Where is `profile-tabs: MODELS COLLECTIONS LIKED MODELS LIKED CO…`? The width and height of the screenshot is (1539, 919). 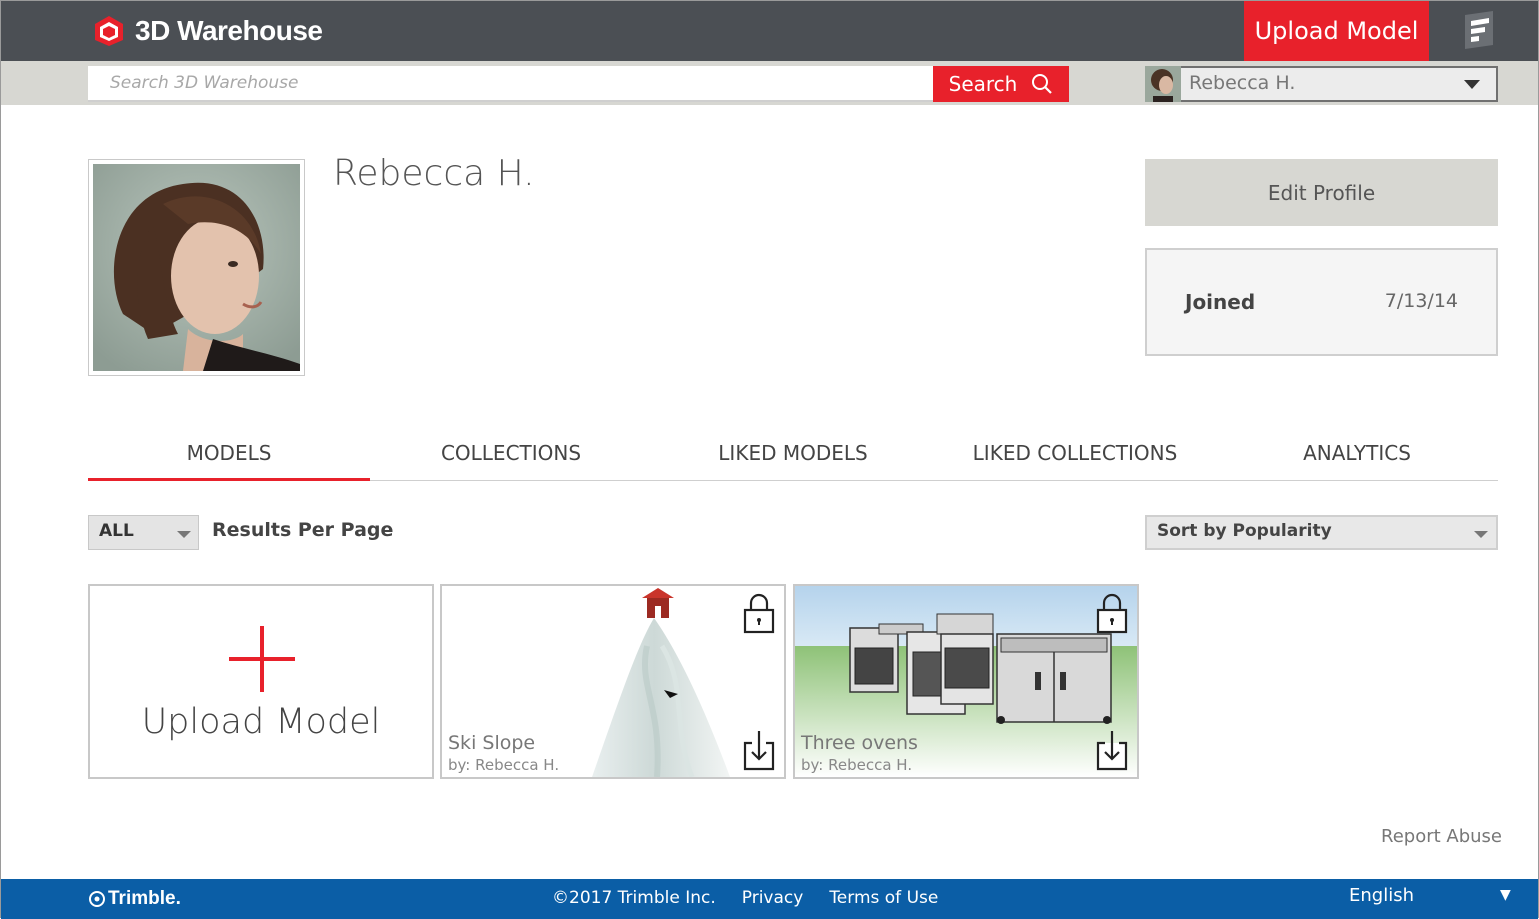 profile-tabs: MODELS COLLECTIONS LIKED MODELS LIKED CO… is located at coordinates (793, 453).